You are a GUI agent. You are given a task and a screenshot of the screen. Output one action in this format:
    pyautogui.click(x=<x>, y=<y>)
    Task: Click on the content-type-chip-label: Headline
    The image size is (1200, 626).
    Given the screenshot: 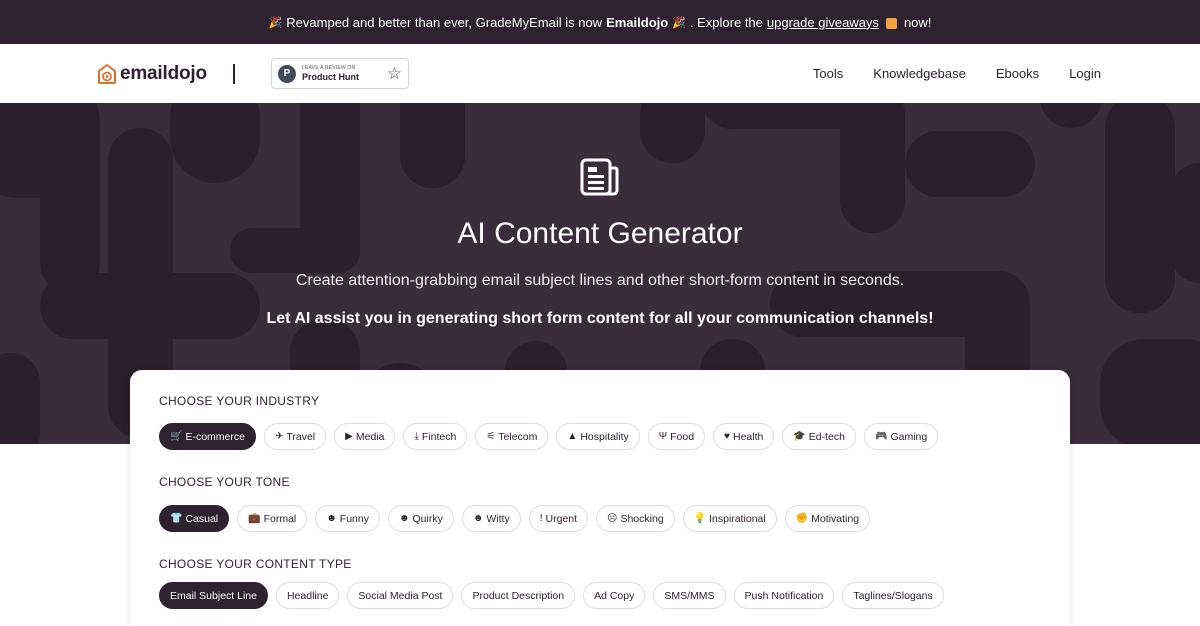 What is the action you would take?
    pyautogui.click(x=307, y=595)
    